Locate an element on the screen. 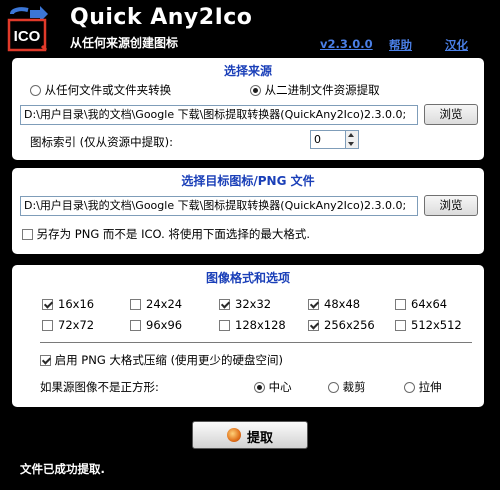  option-crop-label: 裁剪 is located at coordinates (354, 387).